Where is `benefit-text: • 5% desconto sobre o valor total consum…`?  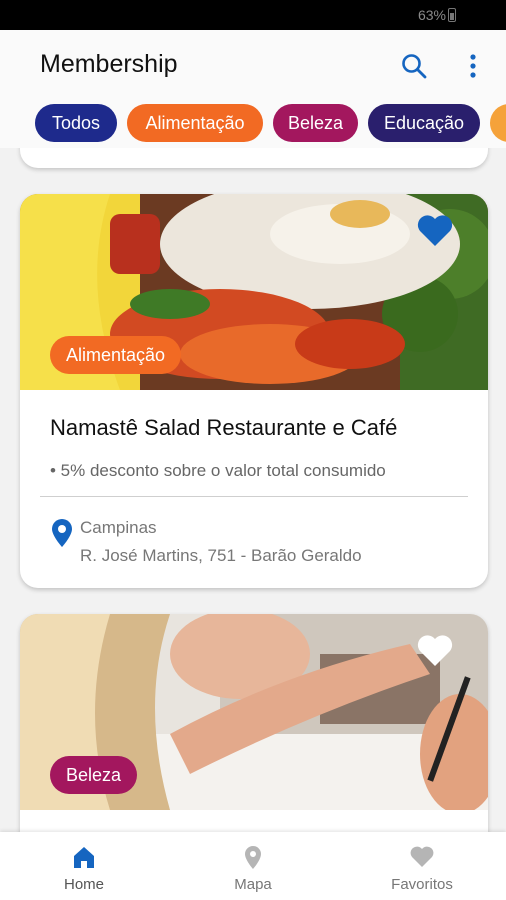
benefit-text: • 5% desconto sobre o valor total consum… is located at coordinates (218, 470).